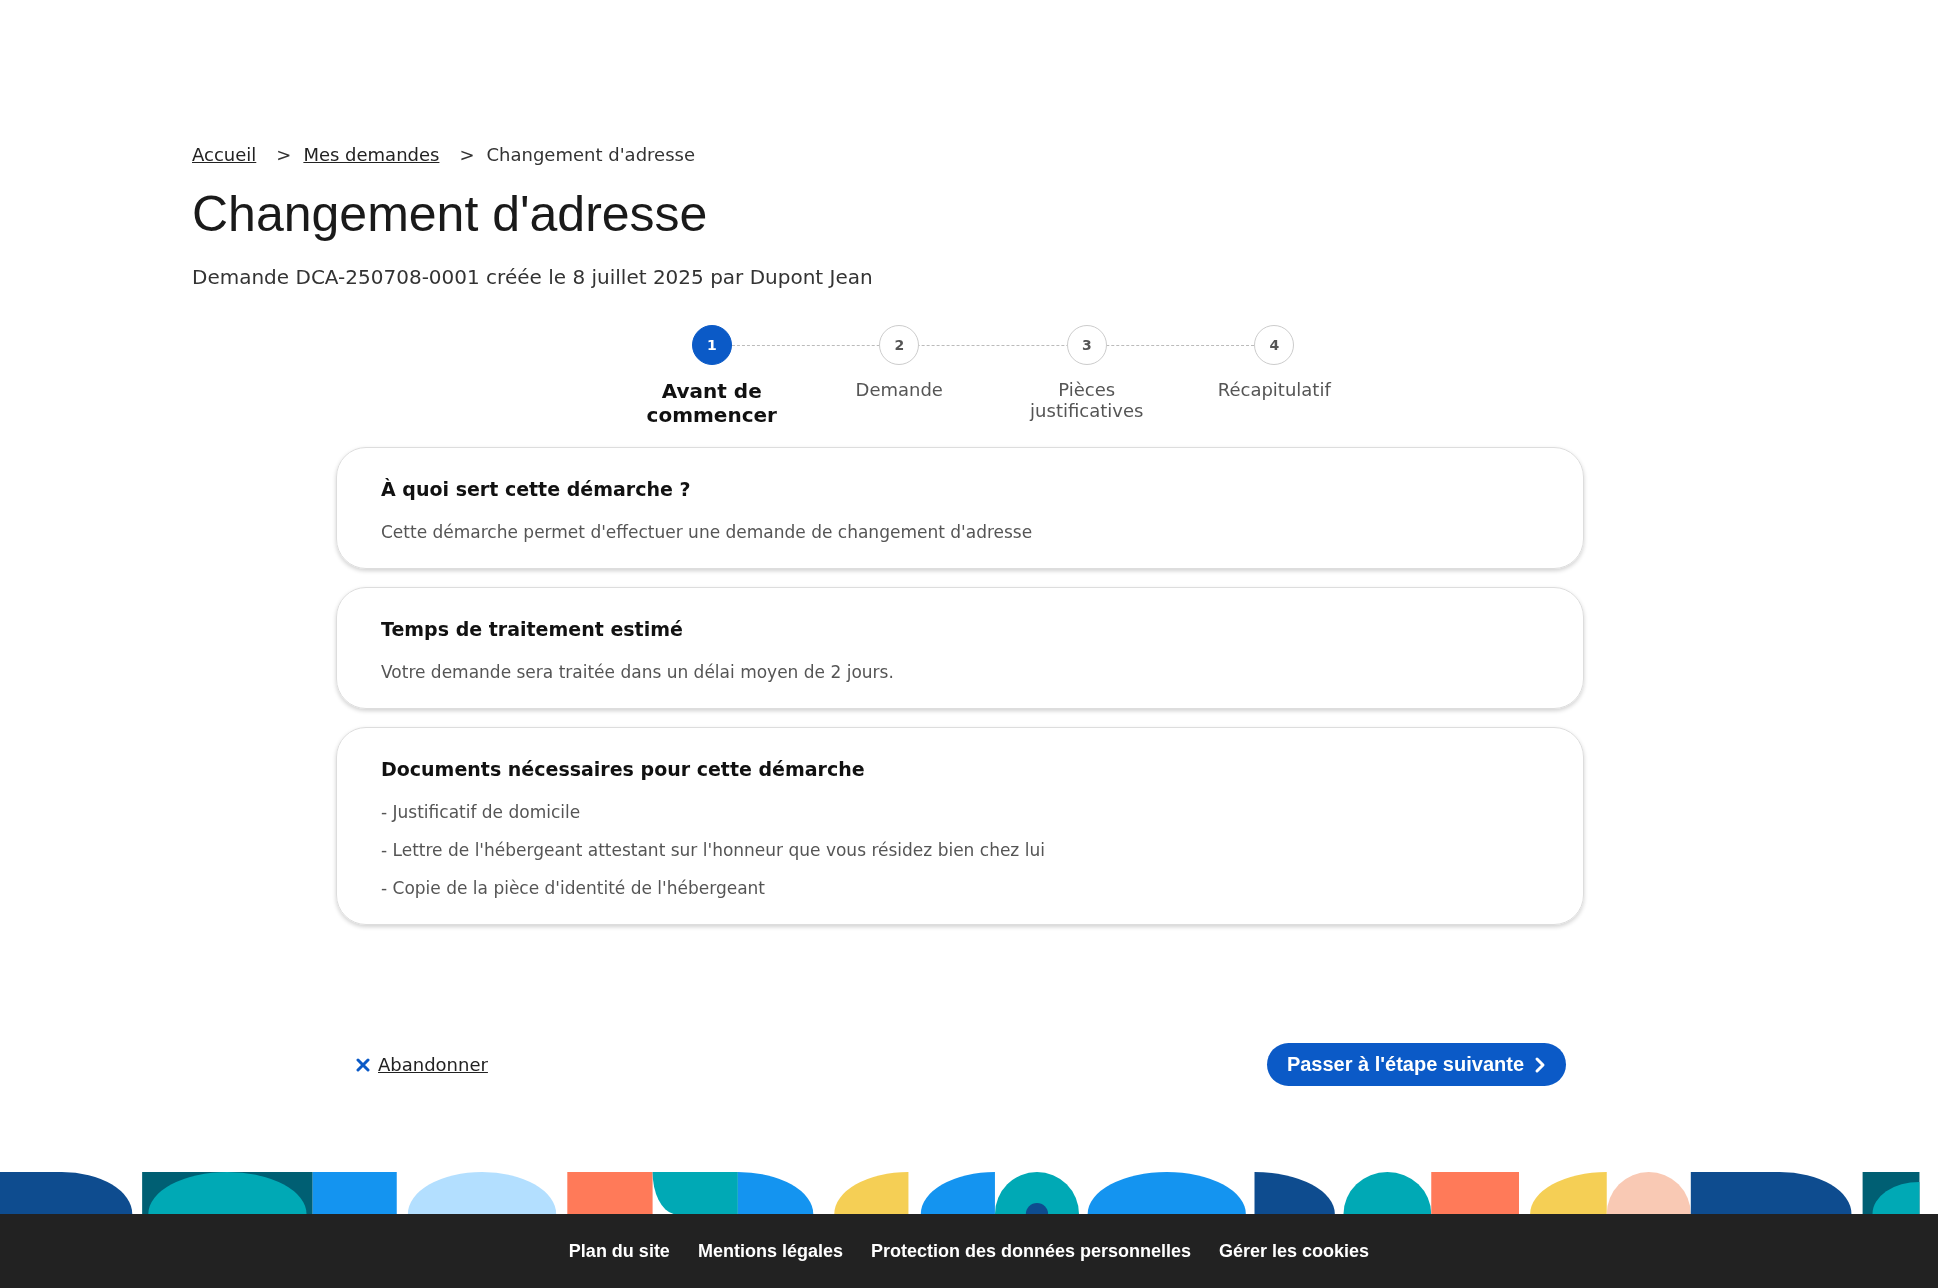 The height and width of the screenshot is (1288, 1938). What do you see at coordinates (1294, 1251) in the screenshot?
I see `footer-link: Gérer les cookies` at bounding box center [1294, 1251].